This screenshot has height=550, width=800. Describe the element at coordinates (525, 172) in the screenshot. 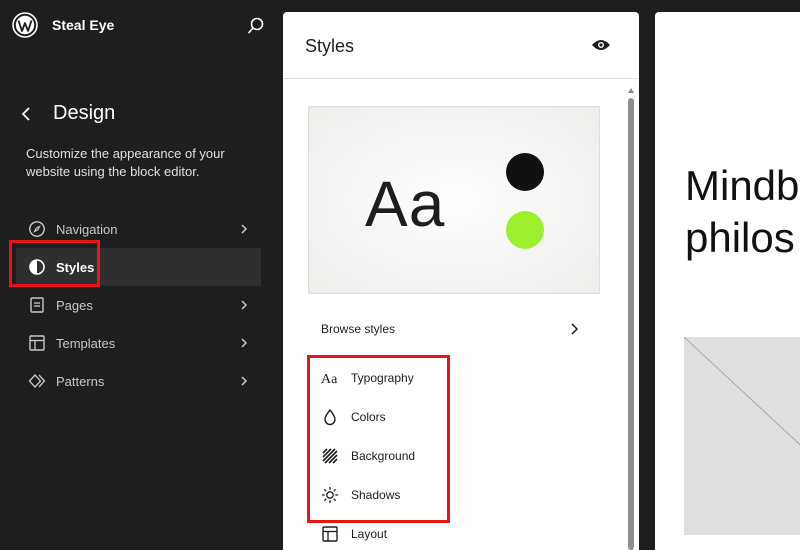

I see `color-swatch-dark` at that location.